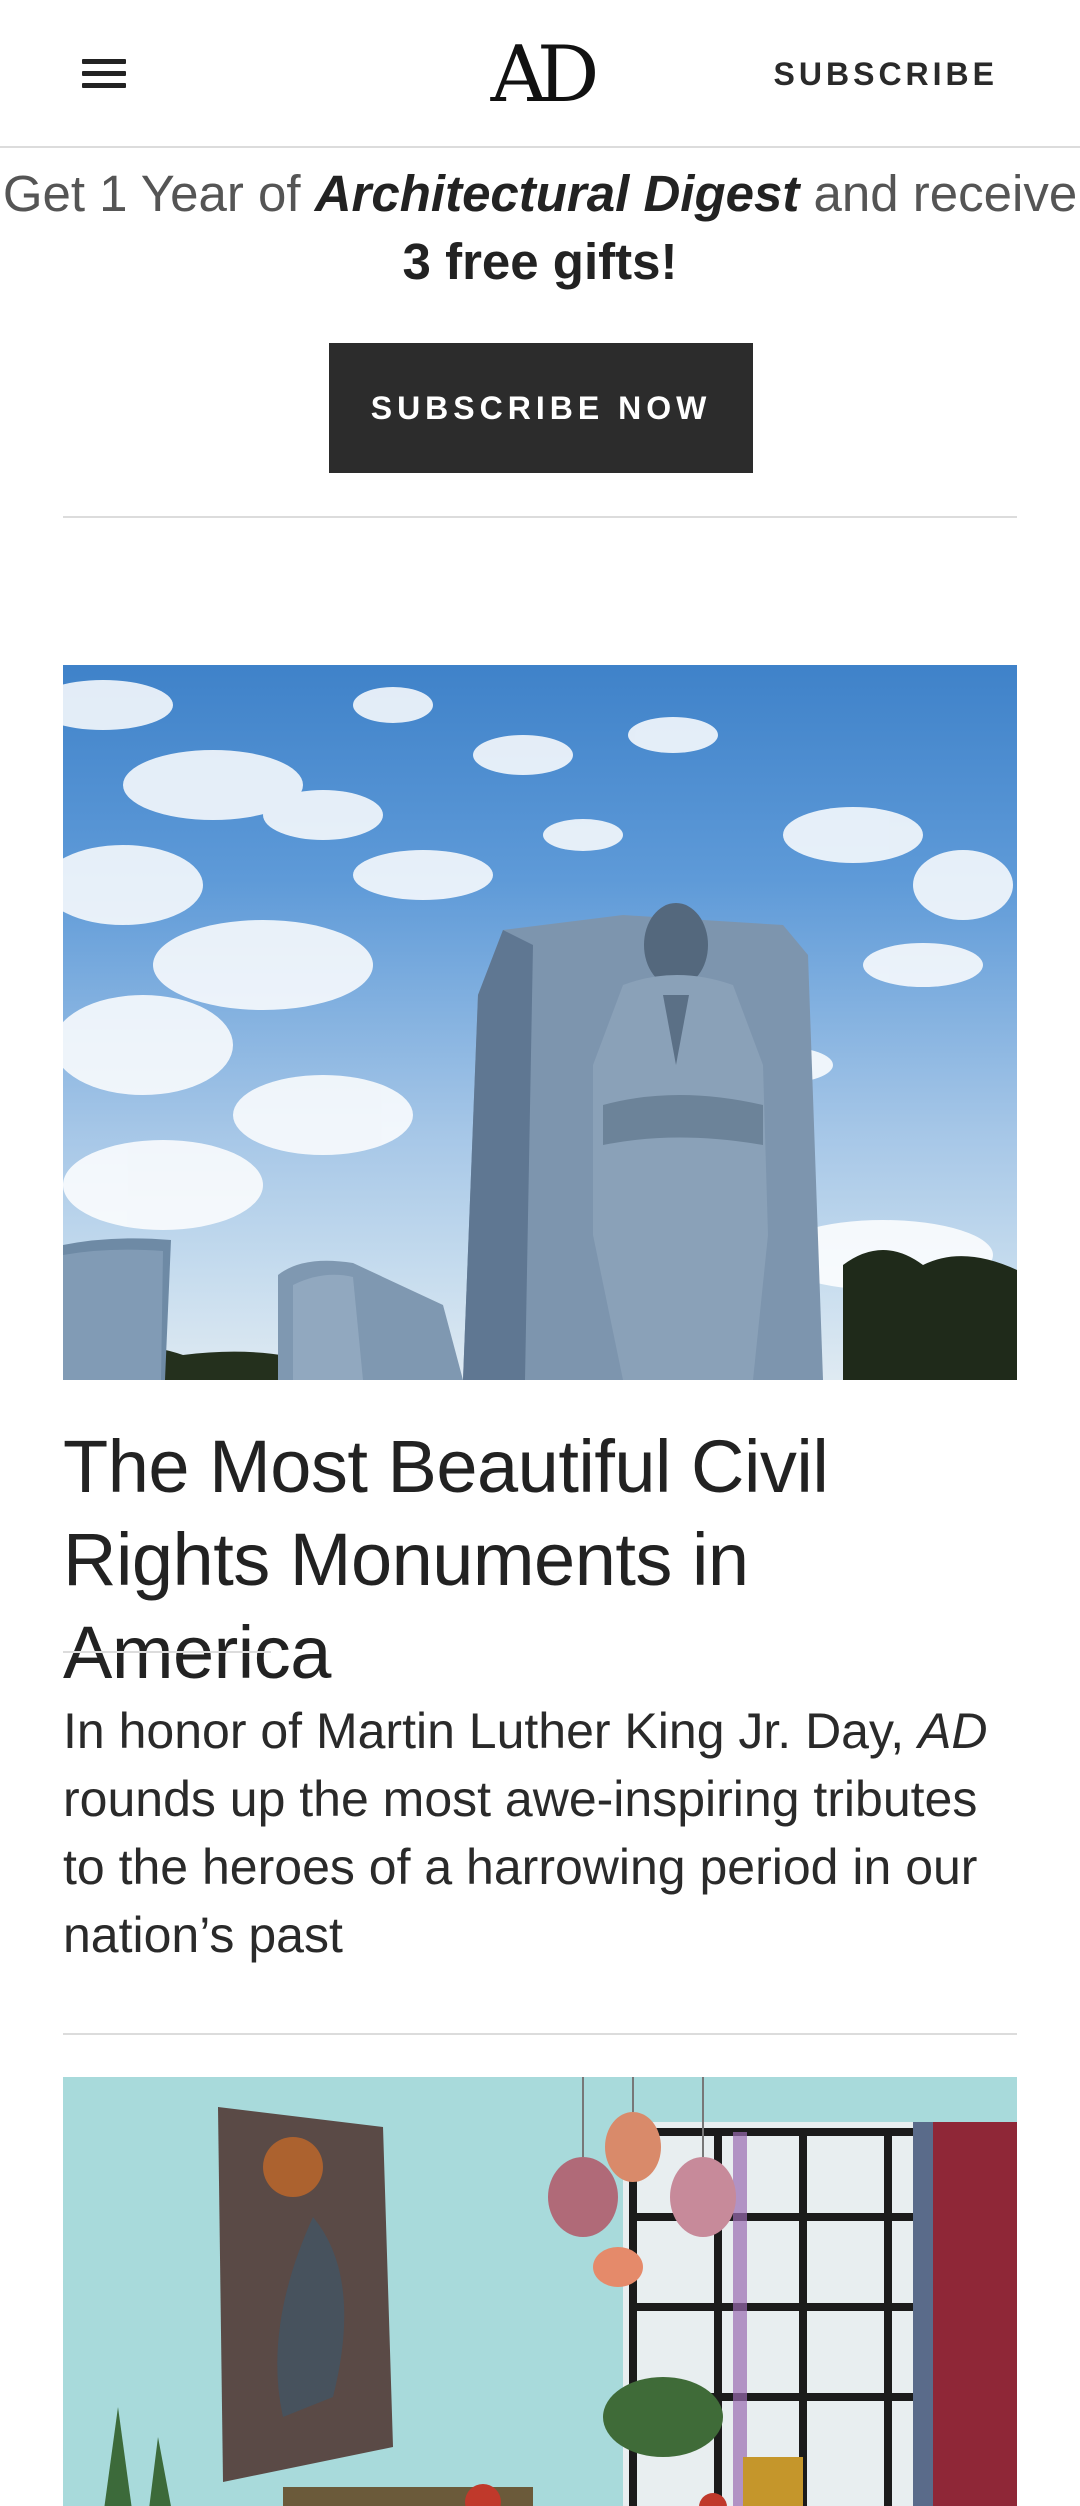 The image size is (1080, 2506). What do you see at coordinates (540, 261) in the screenshot?
I see `promo-gifts: 3 free gifts!` at bounding box center [540, 261].